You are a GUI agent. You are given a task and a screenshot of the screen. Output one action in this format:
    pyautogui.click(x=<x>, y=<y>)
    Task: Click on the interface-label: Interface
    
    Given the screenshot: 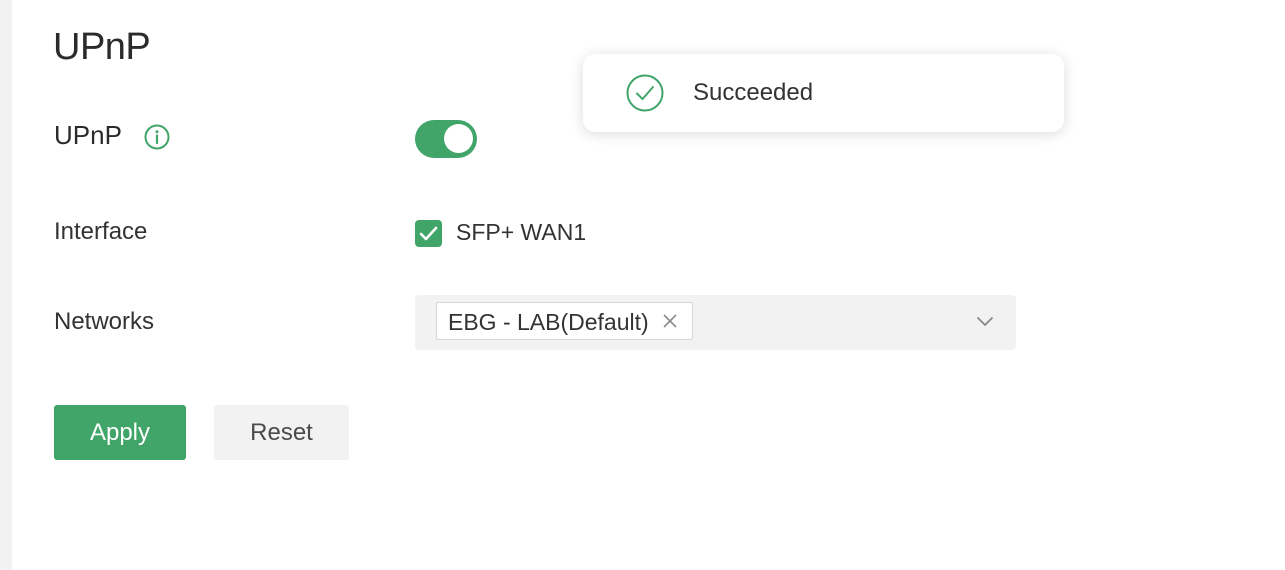 What is the action you would take?
    pyautogui.click(x=101, y=231)
    